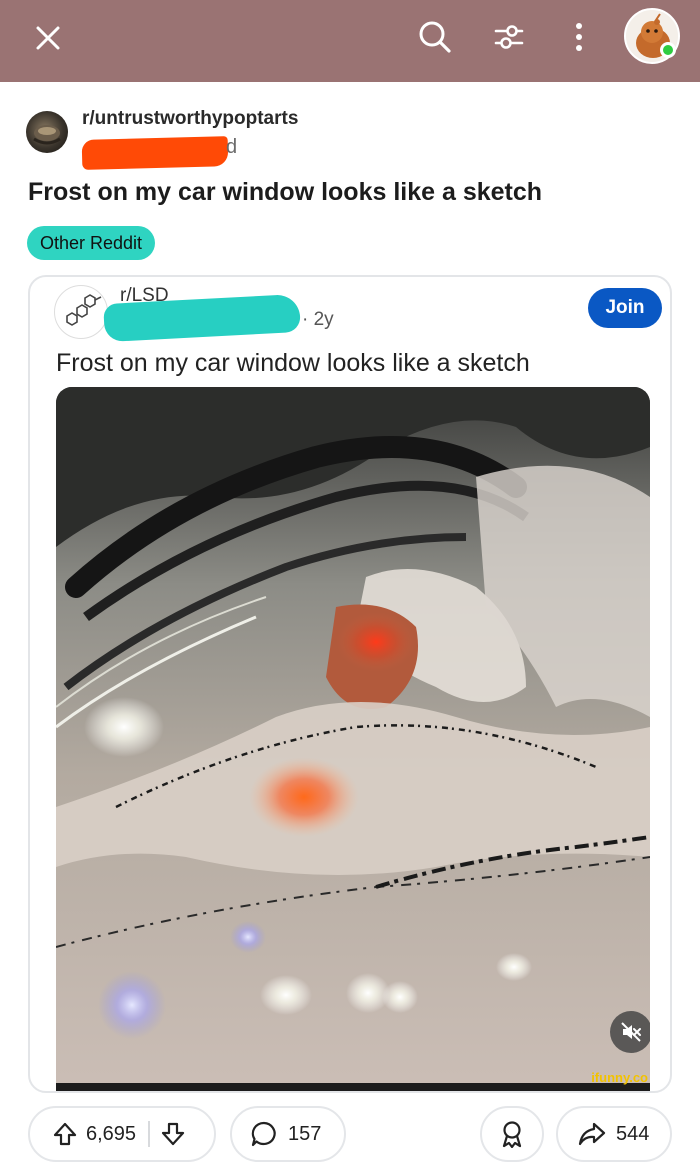  I want to click on upvote-button, so click(65, 1134).